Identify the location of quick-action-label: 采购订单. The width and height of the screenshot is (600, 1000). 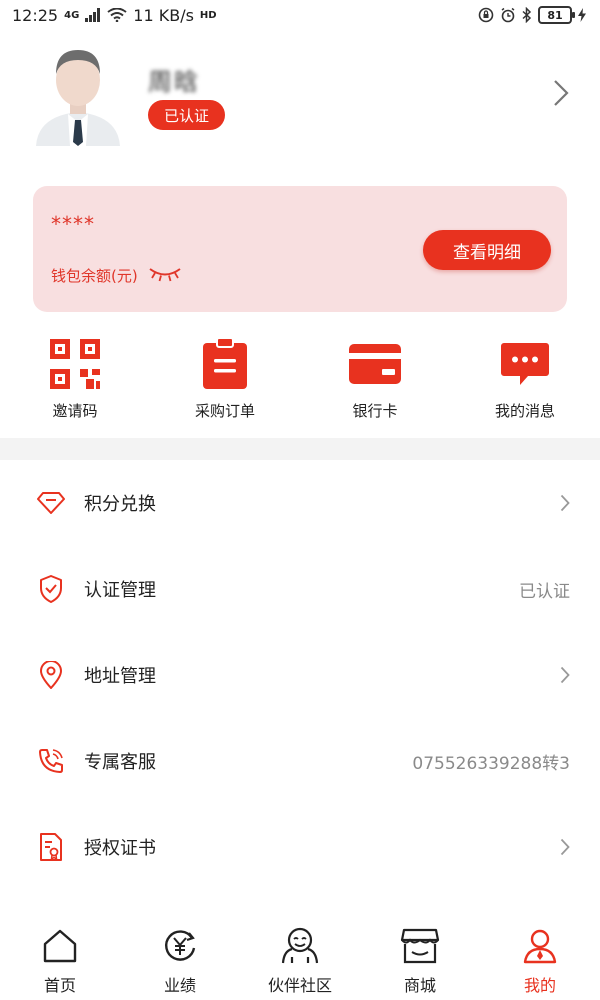
(224, 411).